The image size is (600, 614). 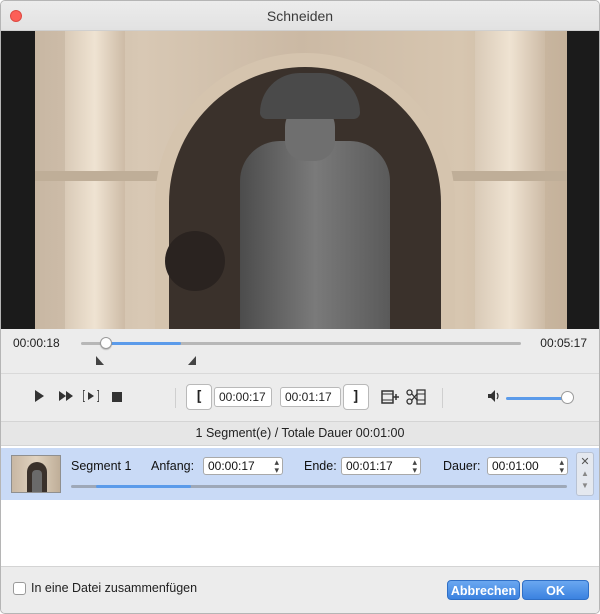 What do you see at coordinates (100, 176) in the screenshot?
I see `cornice-left` at bounding box center [100, 176].